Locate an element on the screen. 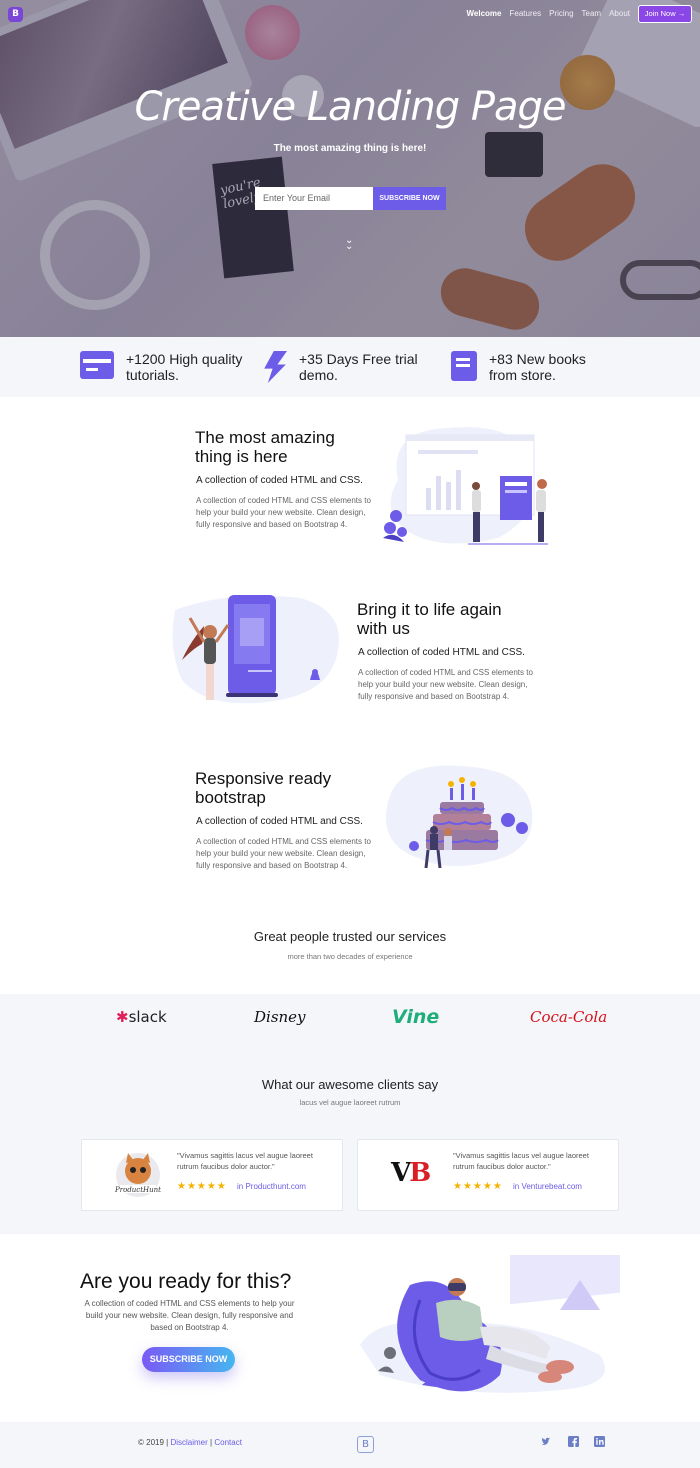 The height and width of the screenshot is (1468, 700). disney-logo: Disney is located at coordinates (280, 1017).